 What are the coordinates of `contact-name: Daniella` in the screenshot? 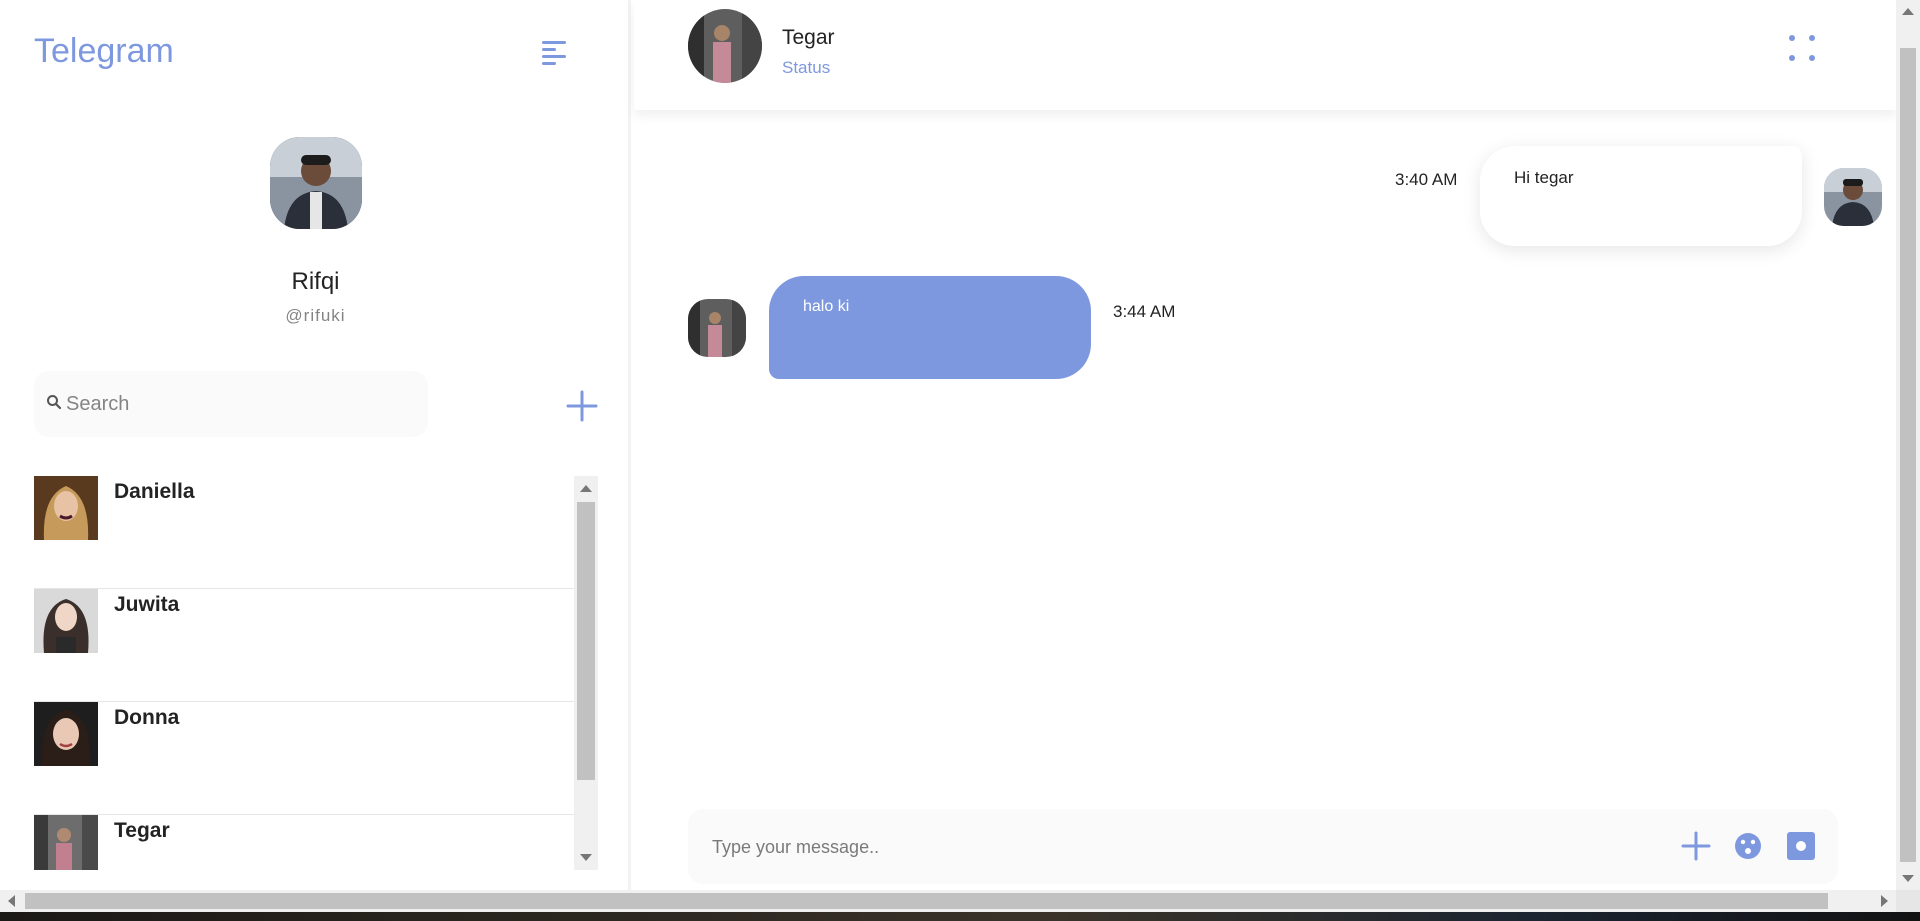 It's located at (154, 491).